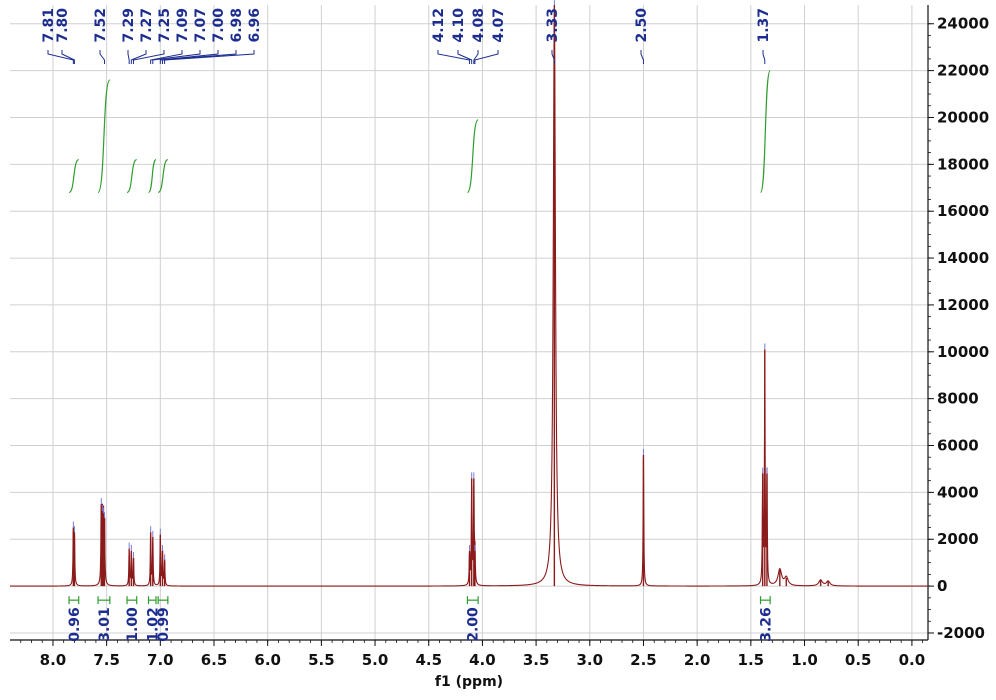  I want to click on x-tick-label: 3.0, so click(590, 660).